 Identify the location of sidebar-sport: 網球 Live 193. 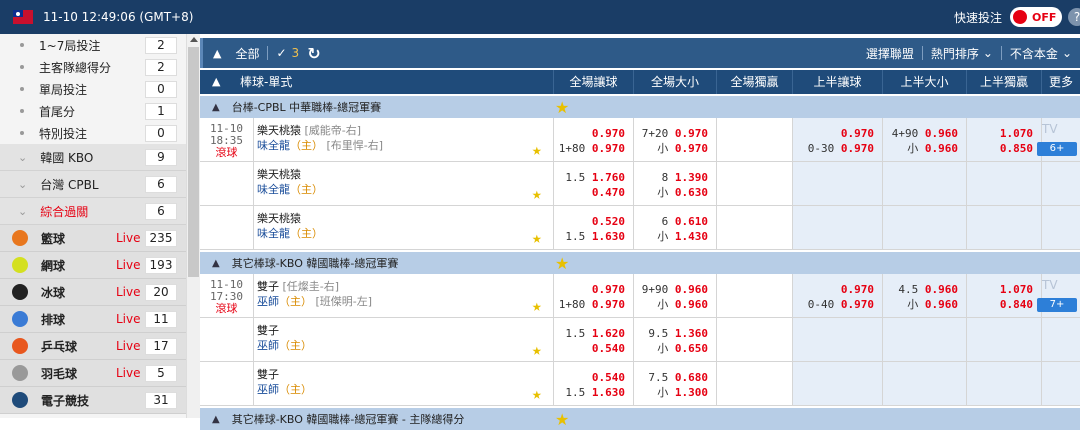
(93, 265).